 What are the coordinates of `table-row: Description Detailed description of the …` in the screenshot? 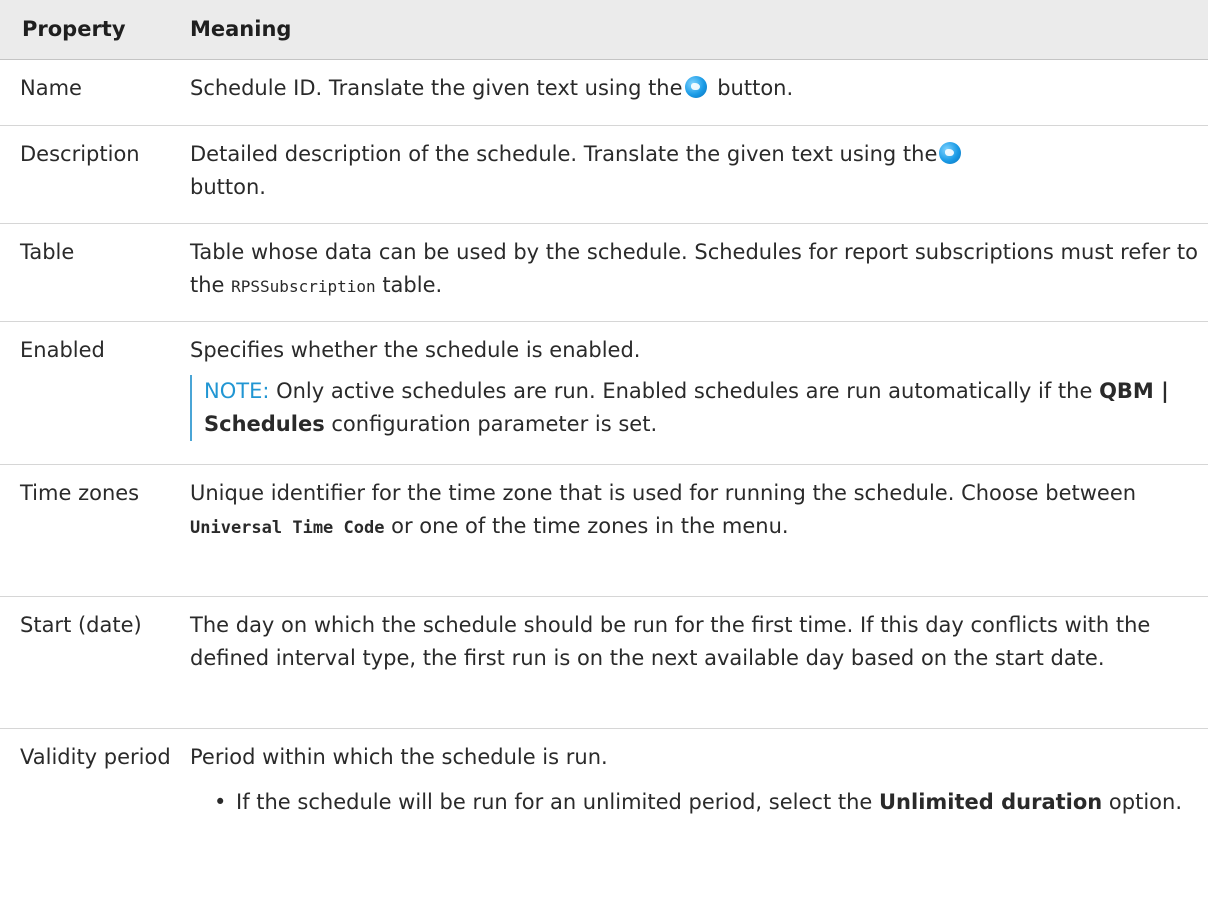 It's located at (604, 175).